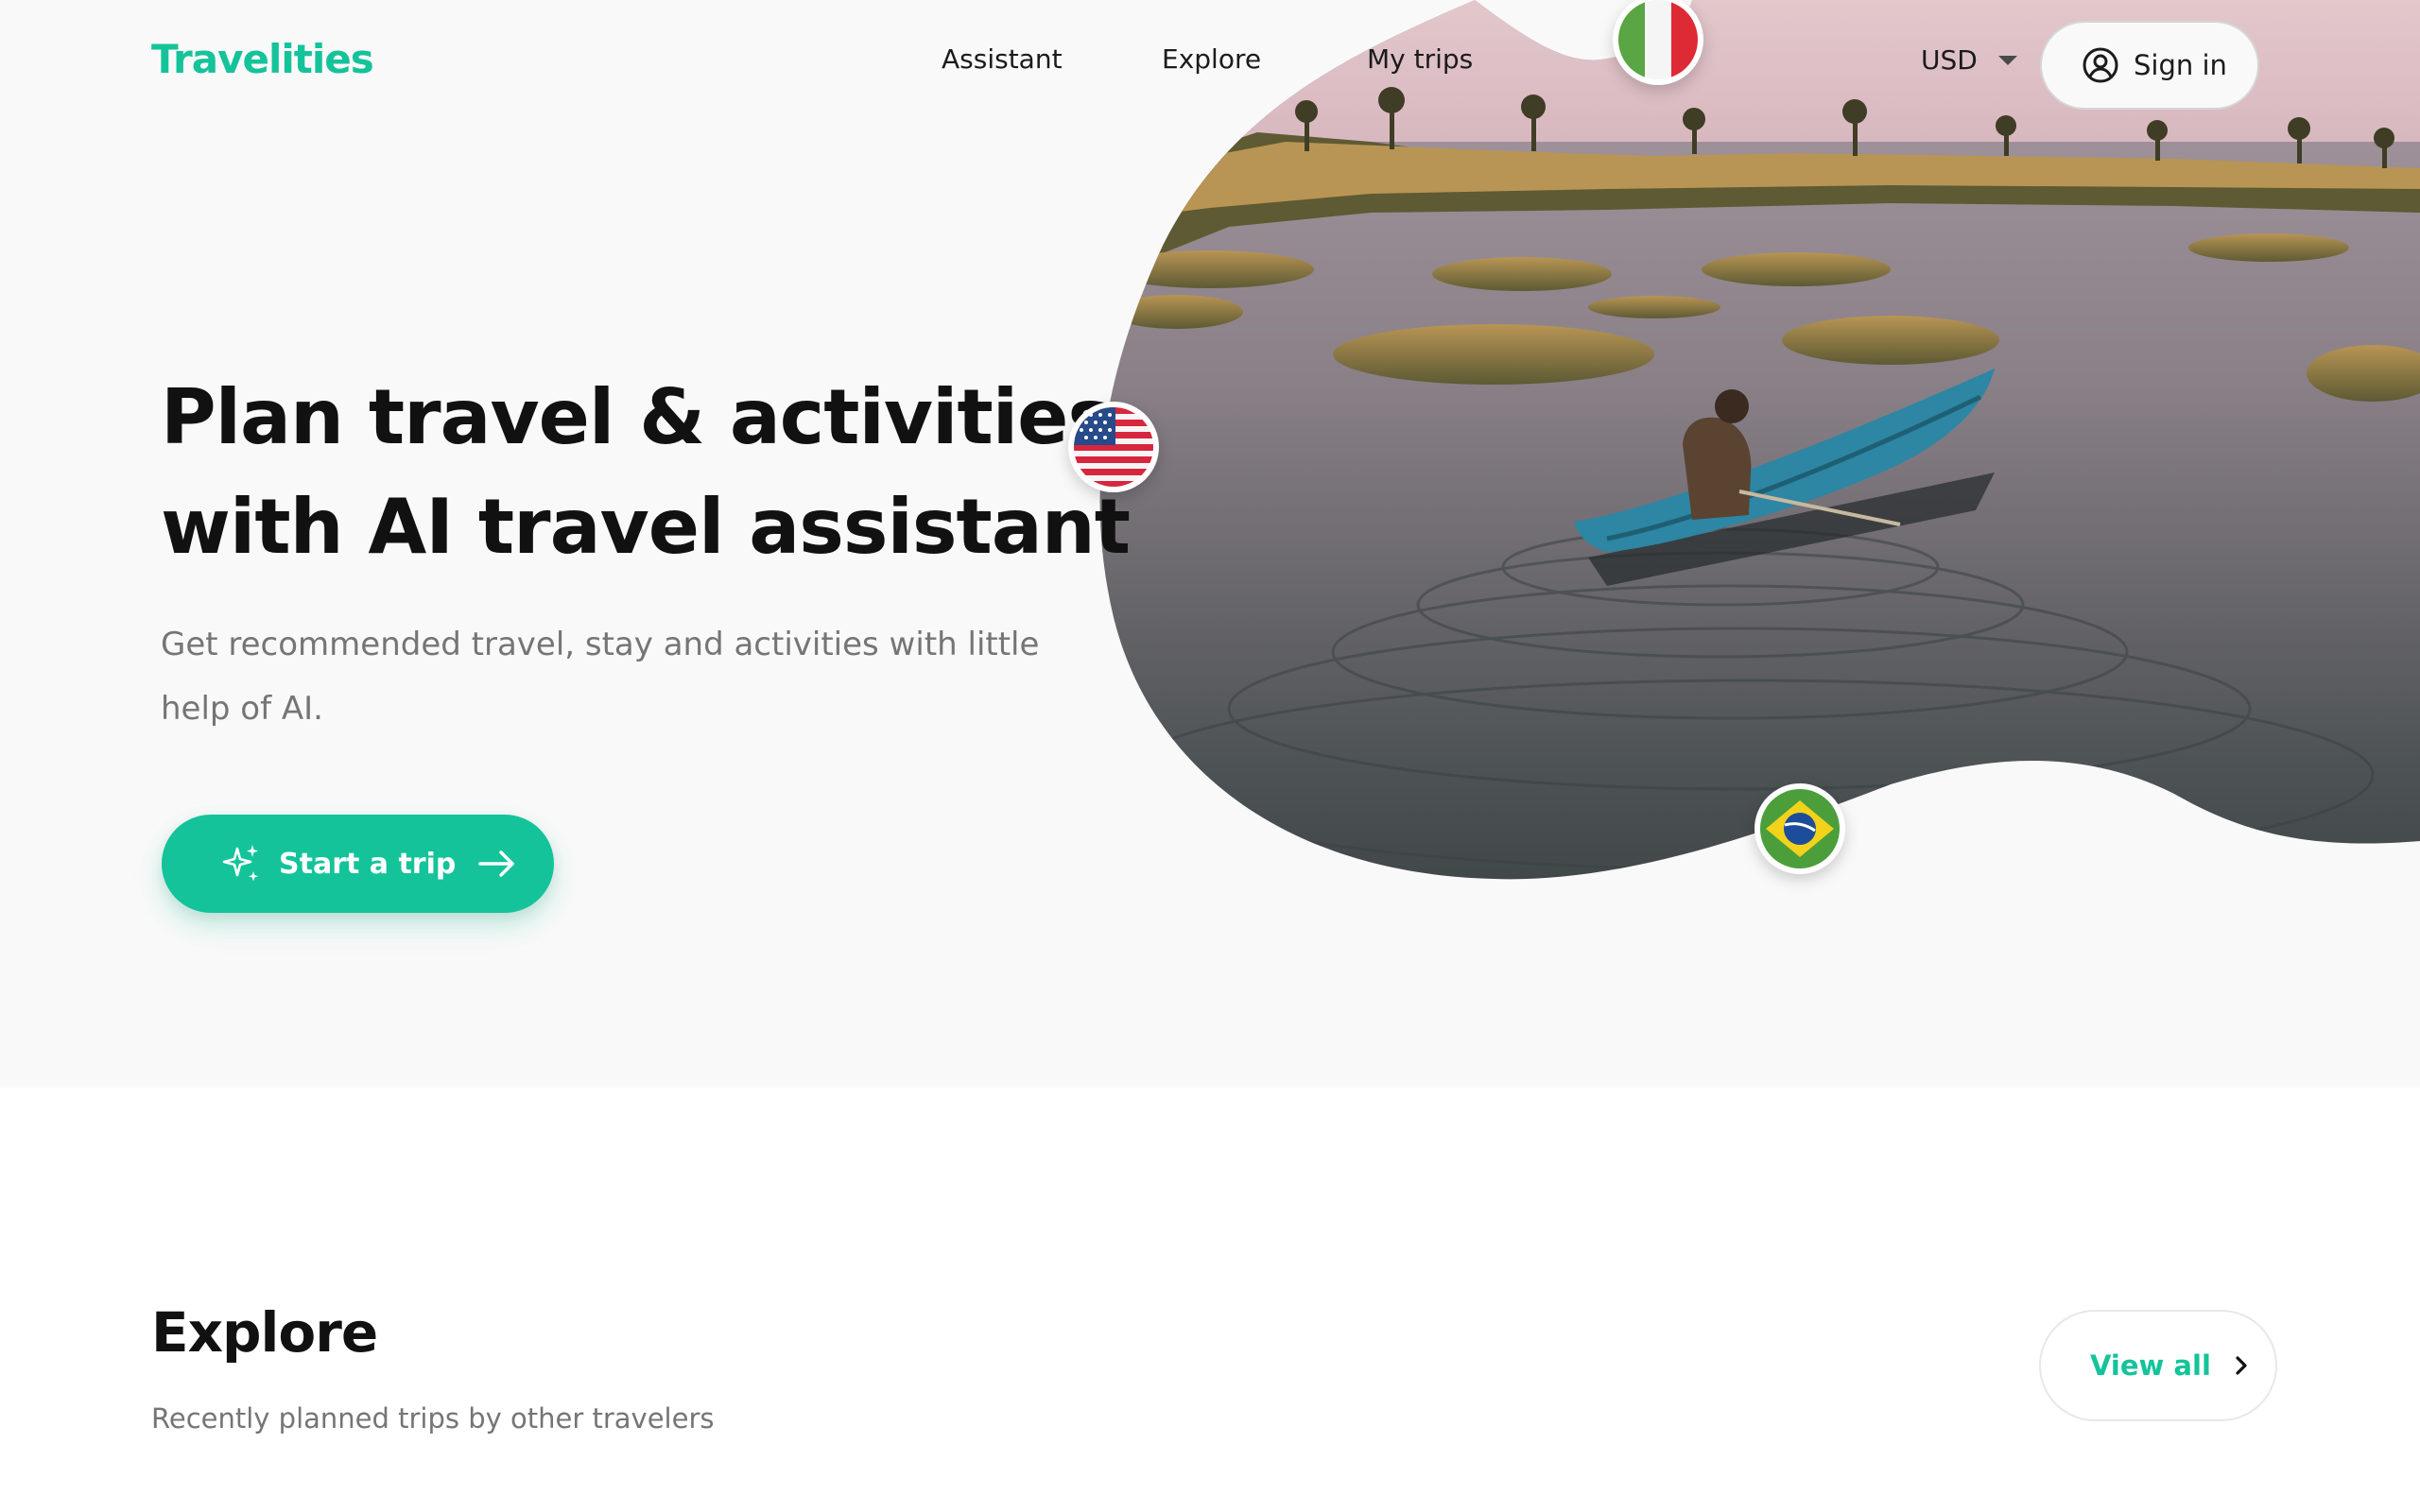 The width and height of the screenshot is (2420, 1512). I want to click on explore-title: Explore, so click(264, 1332).